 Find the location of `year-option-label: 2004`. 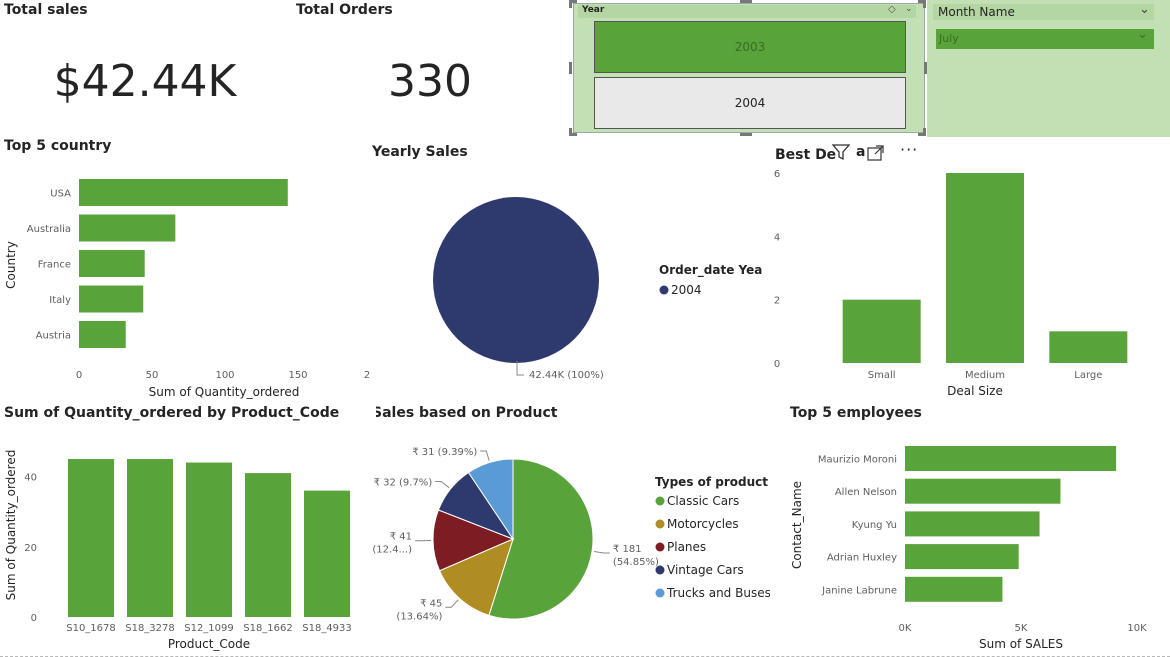

year-option-label: 2004 is located at coordinates (750, 103).